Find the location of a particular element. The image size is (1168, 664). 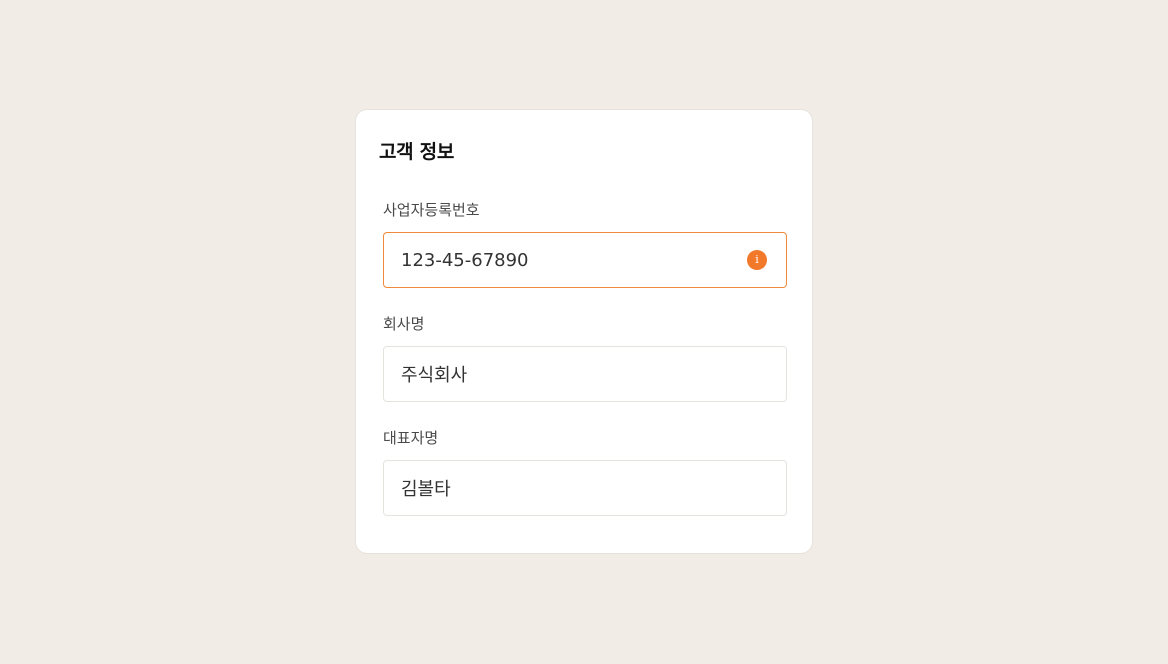

info-icon: i is located at coordinates (757, 260).